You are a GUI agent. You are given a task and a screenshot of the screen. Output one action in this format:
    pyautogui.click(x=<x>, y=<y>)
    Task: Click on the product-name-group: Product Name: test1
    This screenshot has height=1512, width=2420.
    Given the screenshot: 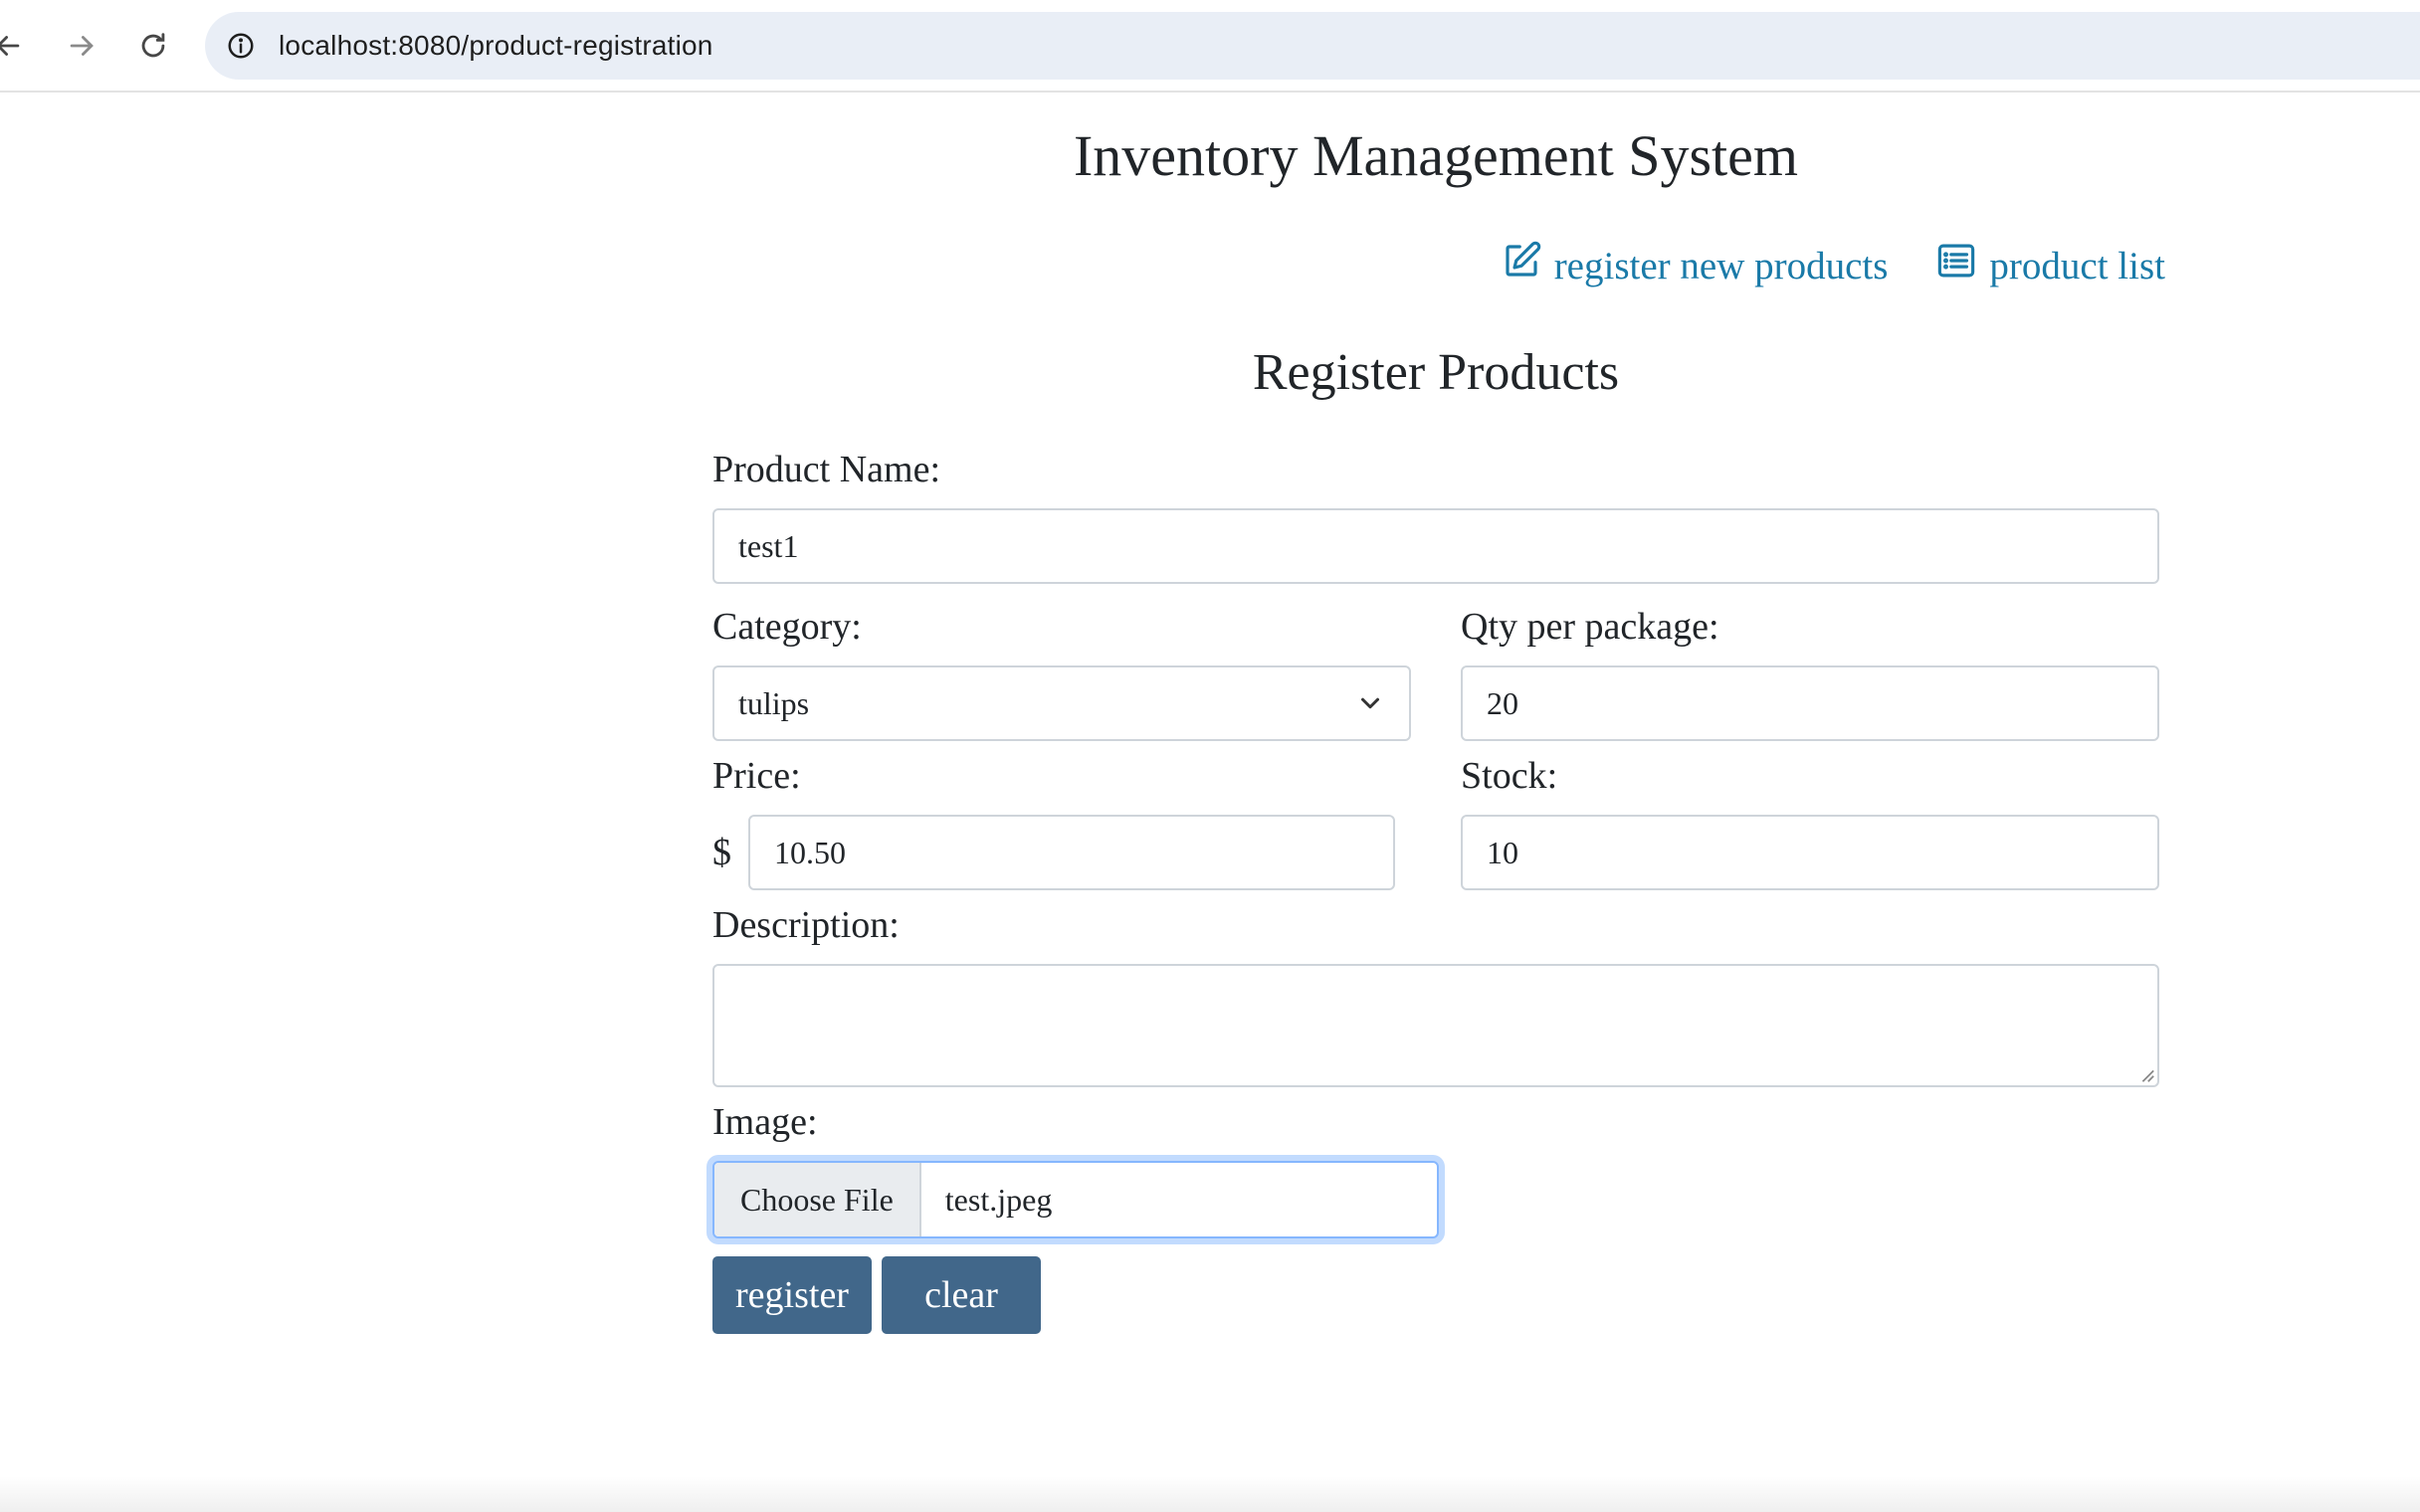 What is the action you would take?
    pyautogui.click(x=1435, y=517)
    